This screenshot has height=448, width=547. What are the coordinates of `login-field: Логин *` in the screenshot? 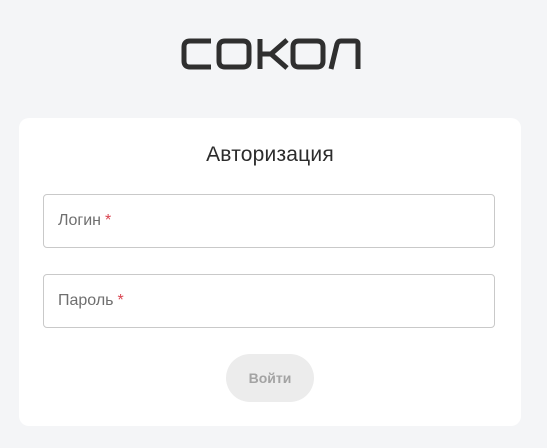 It's located at (269, 221).